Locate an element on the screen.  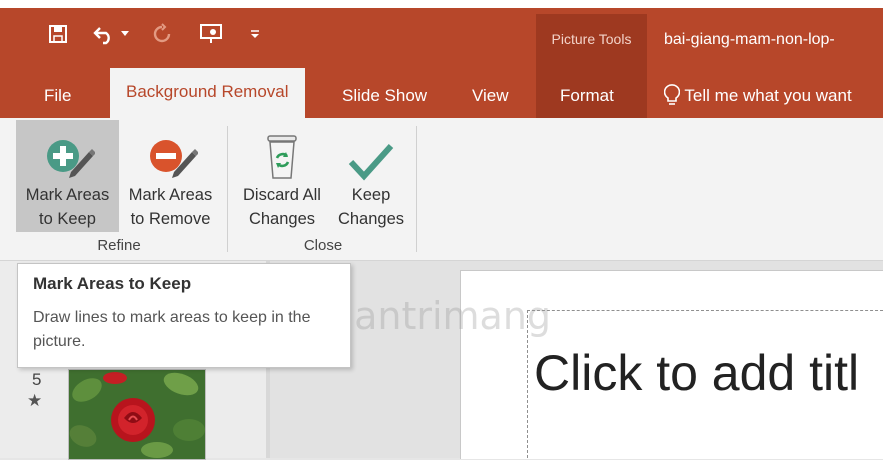
mark-areas-to-remove-icon is located at coordinates (170, 151).